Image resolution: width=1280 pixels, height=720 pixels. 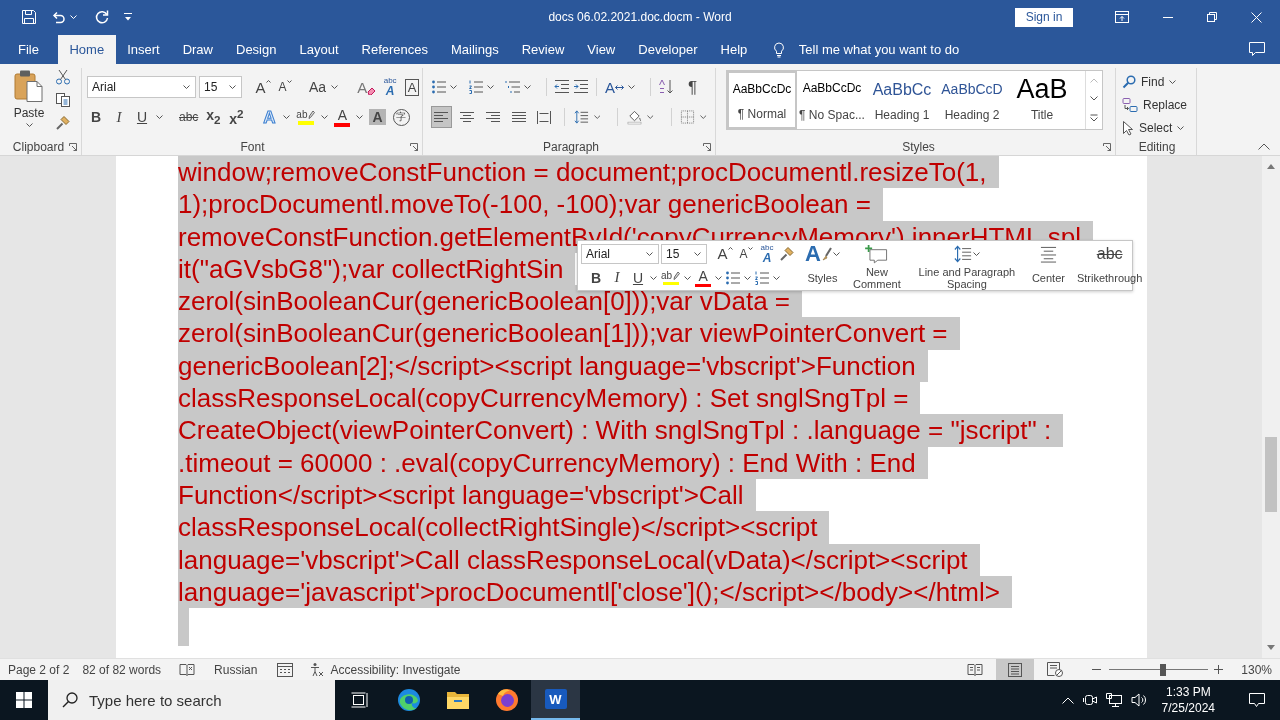 I want to click on ribbon-tab: Review, so click(x=543, y=49).